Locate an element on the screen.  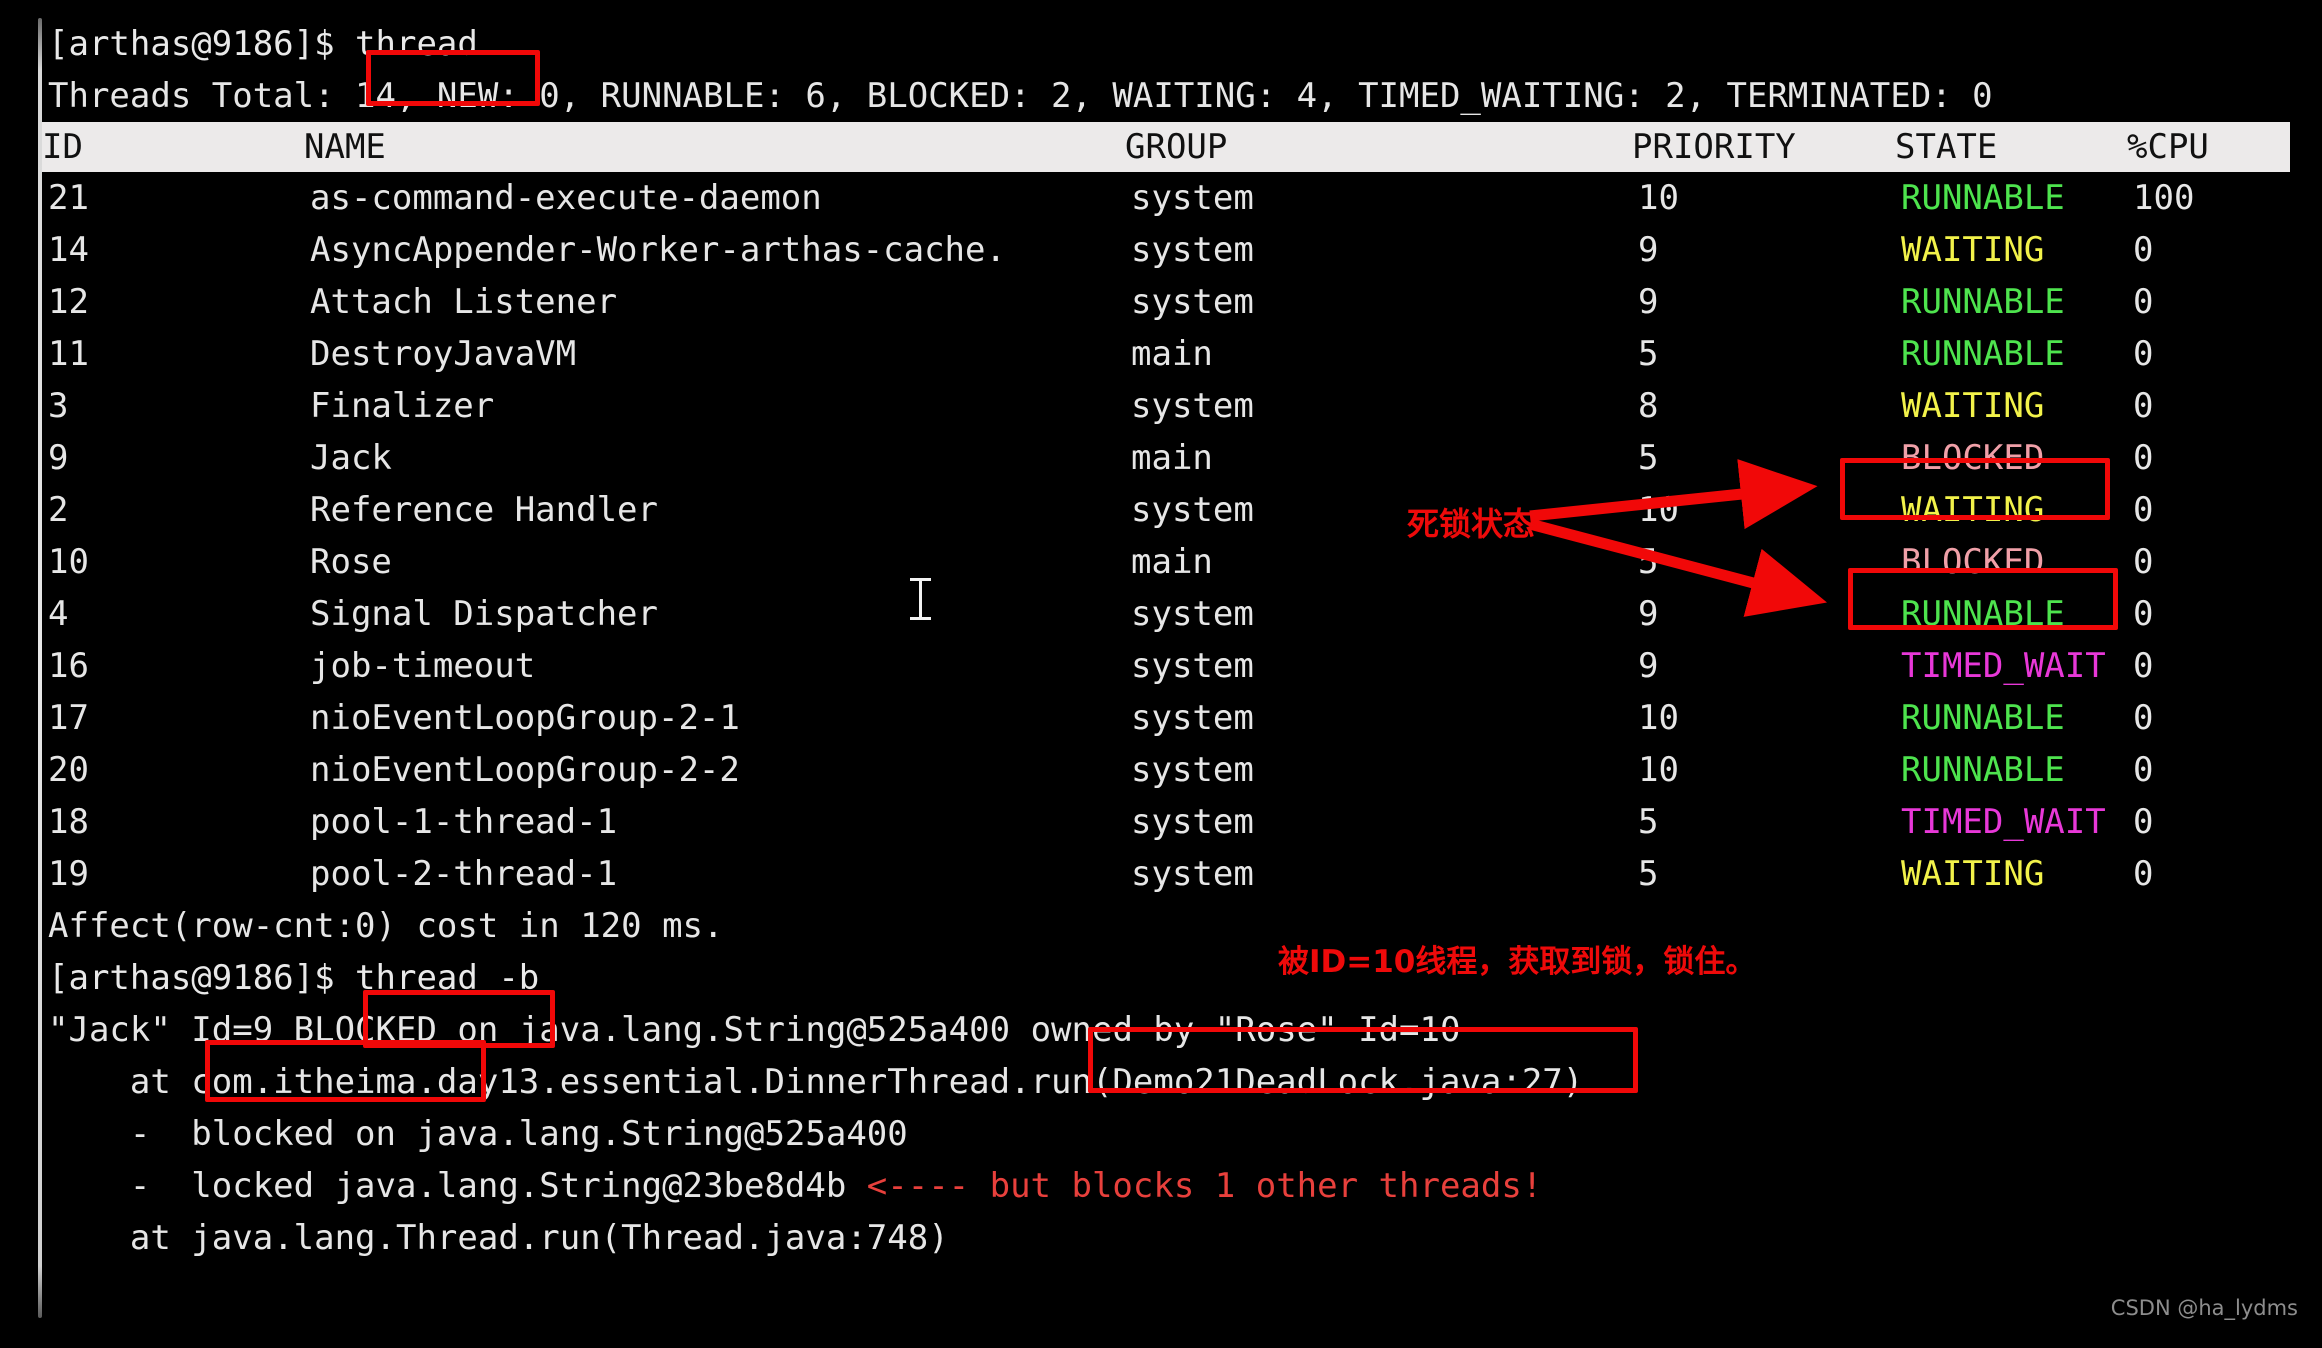
stack-line-4: at java.lang.Thread.run(Thread.java:748) is located at coordinates (498, 1238).